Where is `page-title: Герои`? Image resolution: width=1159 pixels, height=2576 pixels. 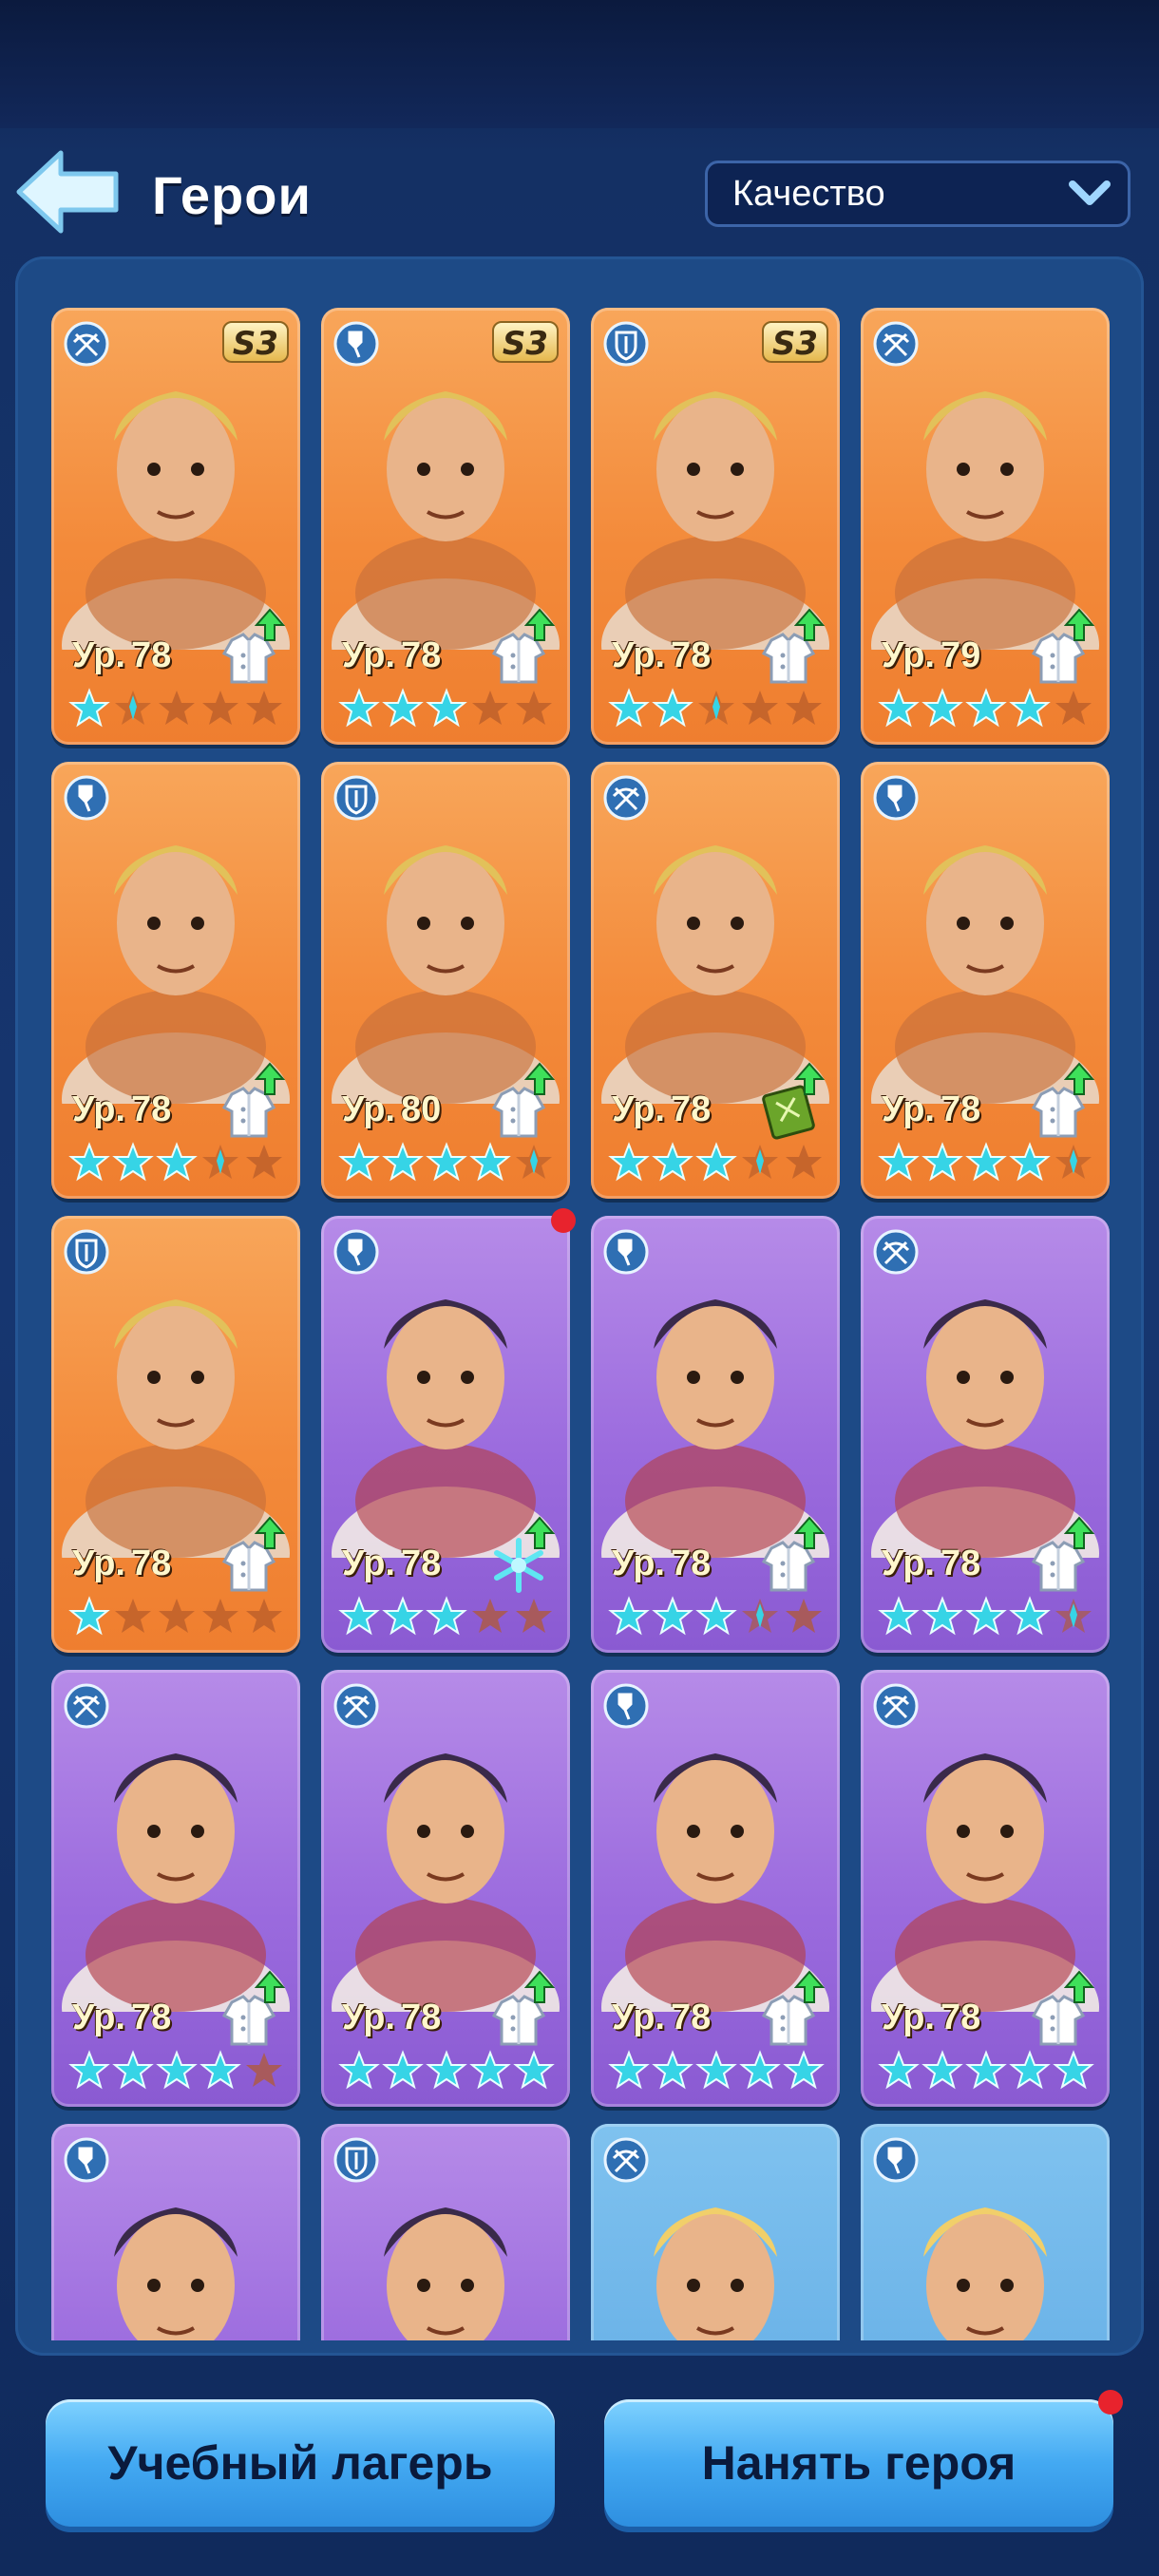
page-title: Герои is located at coordinates (232, 195).